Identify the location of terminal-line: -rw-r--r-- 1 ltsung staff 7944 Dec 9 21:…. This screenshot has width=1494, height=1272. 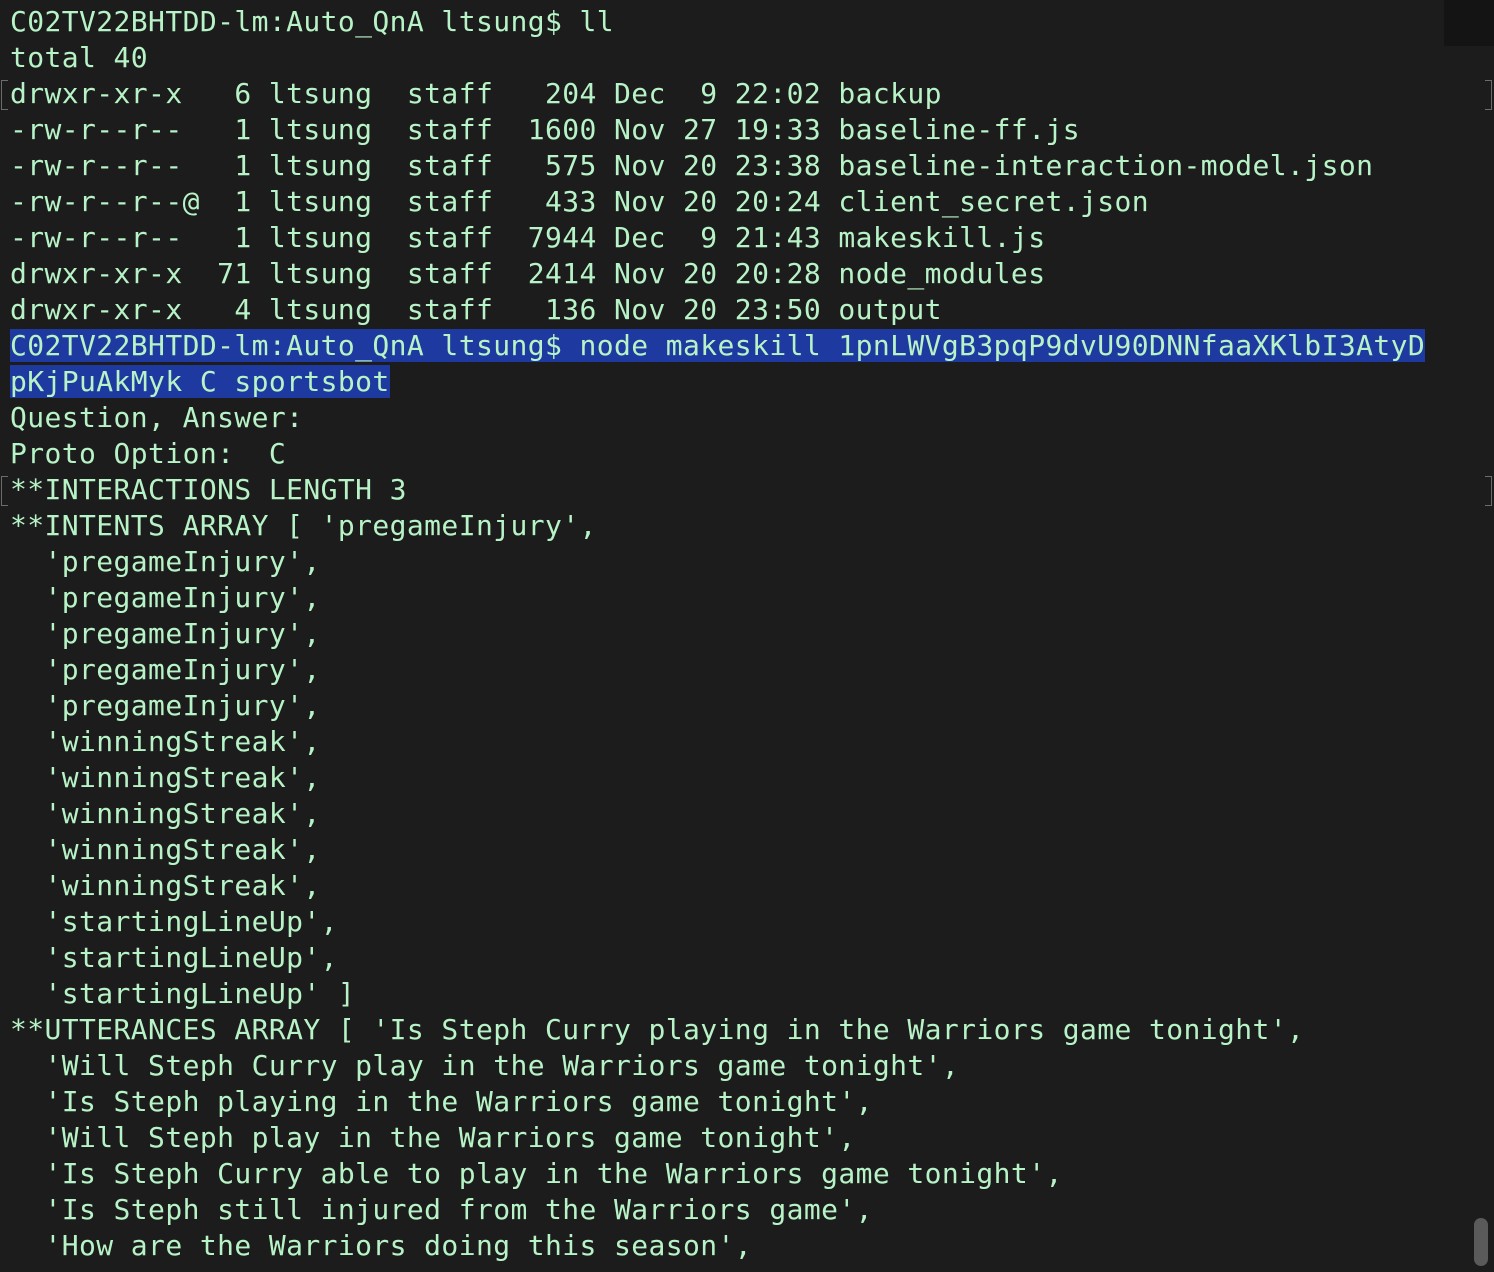
(528, 237).